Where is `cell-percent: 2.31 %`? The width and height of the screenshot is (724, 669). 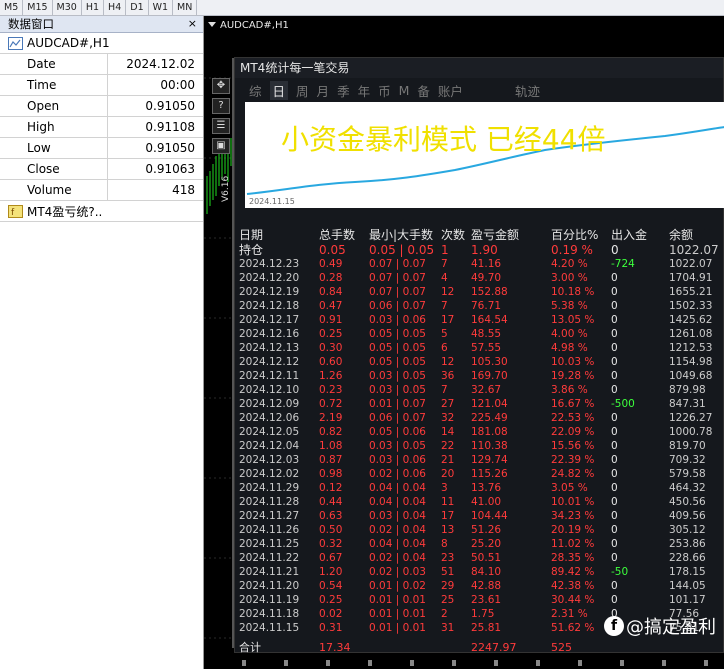
cell-percent: 2.31 % is located at coordinates (569, 614).